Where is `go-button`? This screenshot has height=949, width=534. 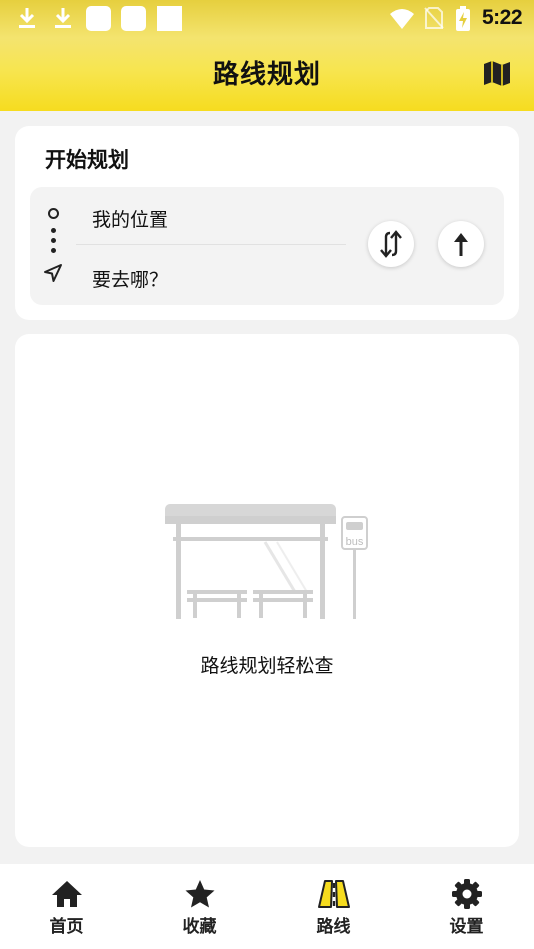 go-button is located at coordinates (461, 244).